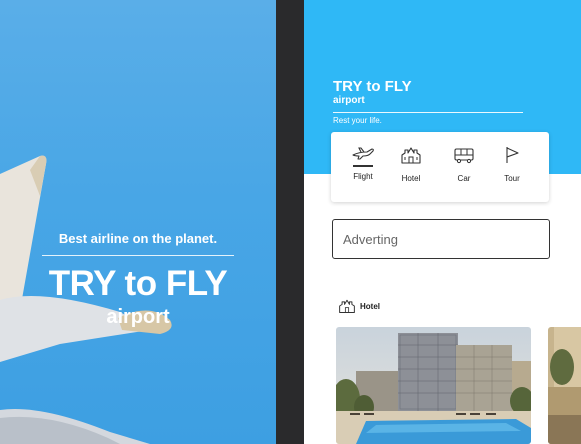 The width and height of the screenshot is (581, 444). What do you see at coordinates (411, 178) in the screenshot?
I see `category-label: Hotel` at bounding box center [411, 178].